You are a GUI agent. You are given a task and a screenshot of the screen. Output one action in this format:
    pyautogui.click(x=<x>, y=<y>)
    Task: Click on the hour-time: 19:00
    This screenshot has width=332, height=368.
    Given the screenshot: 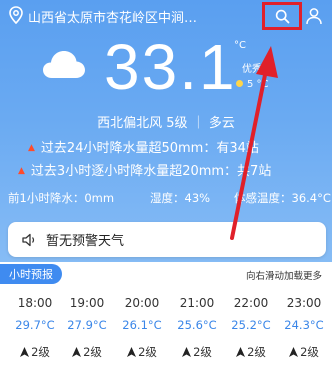 What is the action you would take?
    pyautogui.click(x=87, y=303)
    